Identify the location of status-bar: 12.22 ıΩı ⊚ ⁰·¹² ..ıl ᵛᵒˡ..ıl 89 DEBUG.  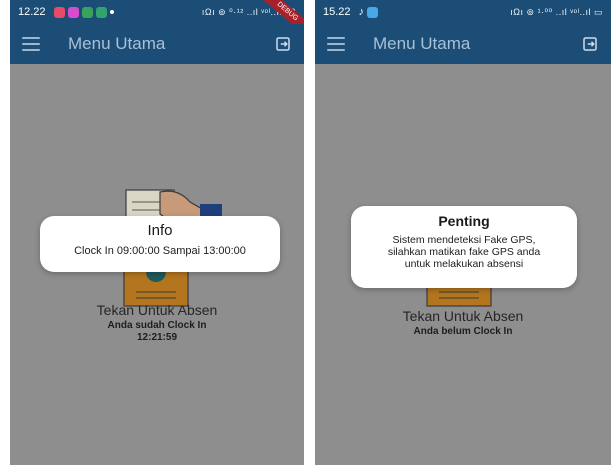
(157, 20).